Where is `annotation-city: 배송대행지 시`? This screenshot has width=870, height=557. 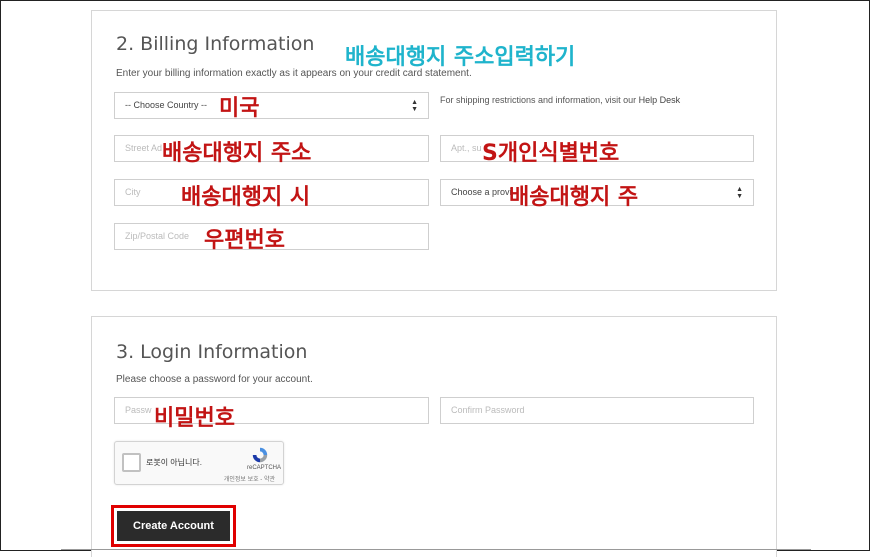
annotation-city: 배송대행지 시 is located at coordinates (246, 197).